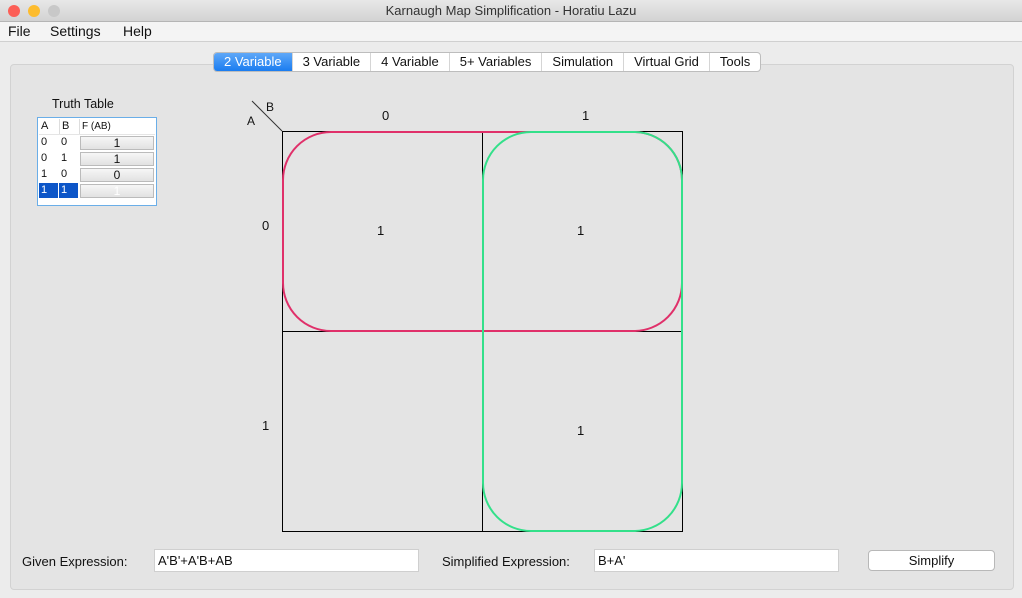 This screenshot has width=1022, height=598. What do you see at coordinates (266, 425) in the screenshot?
I see `row-label: 1` at bounding box center [266, 425].